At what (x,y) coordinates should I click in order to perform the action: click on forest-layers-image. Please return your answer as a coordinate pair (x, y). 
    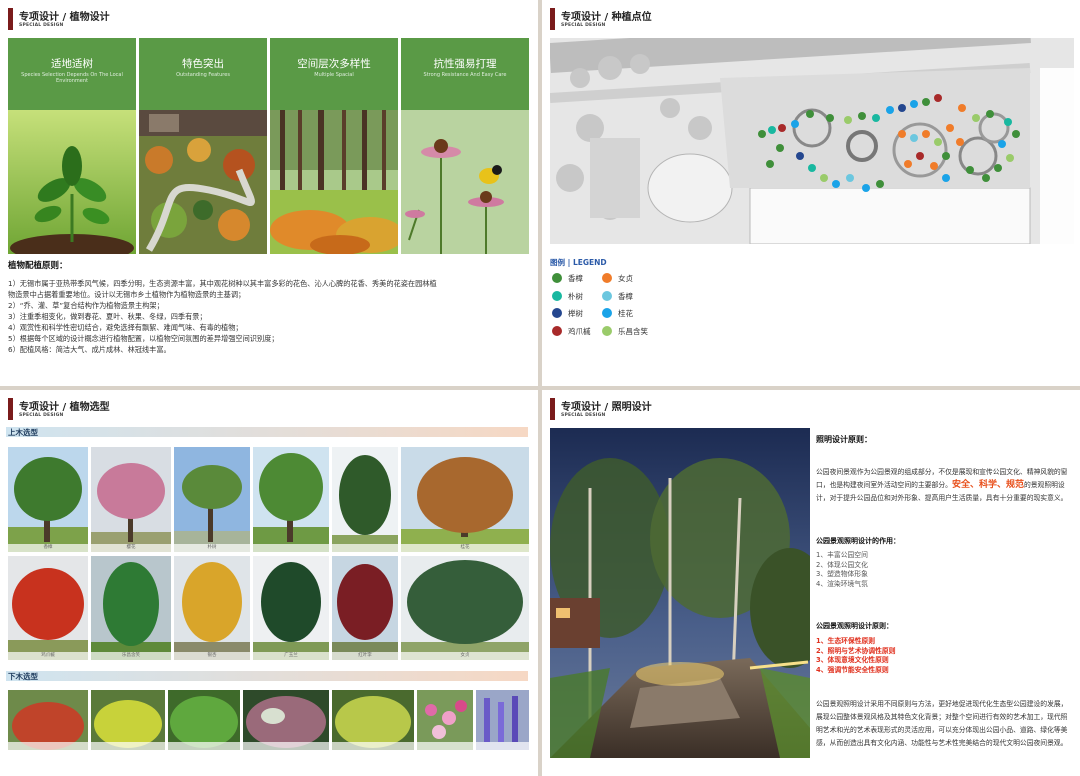
    Looking at the image, I should click on (334, 182).